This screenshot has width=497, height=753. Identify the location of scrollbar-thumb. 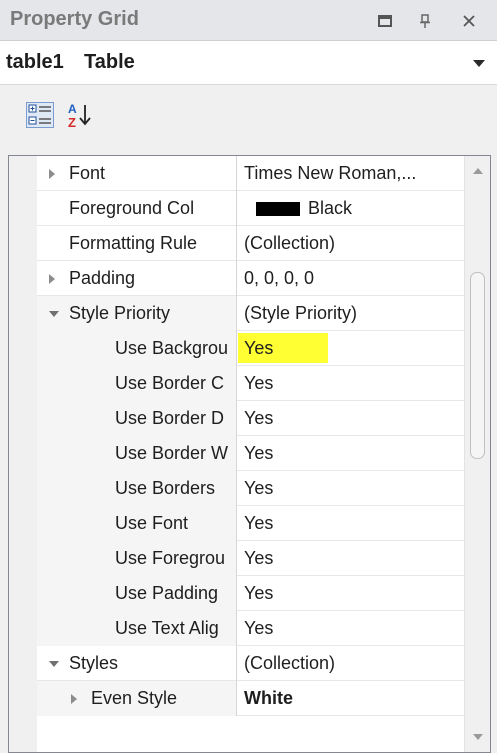
(477, 365).